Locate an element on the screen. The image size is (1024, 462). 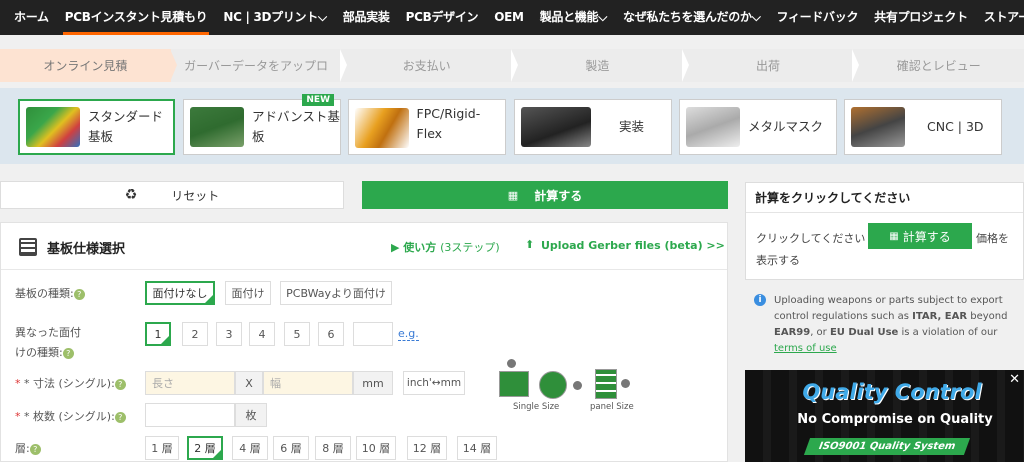
calculate-label: 計算する is located at coordinates (558, 195).